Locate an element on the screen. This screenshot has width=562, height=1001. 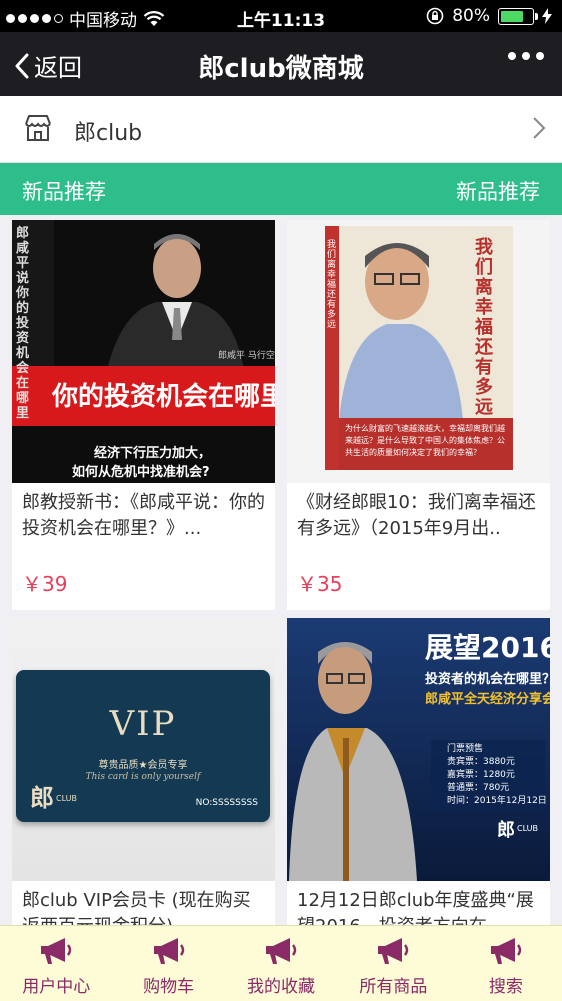
event-date: 时间：2015年12月12日 is located at coordinates (497, 801).